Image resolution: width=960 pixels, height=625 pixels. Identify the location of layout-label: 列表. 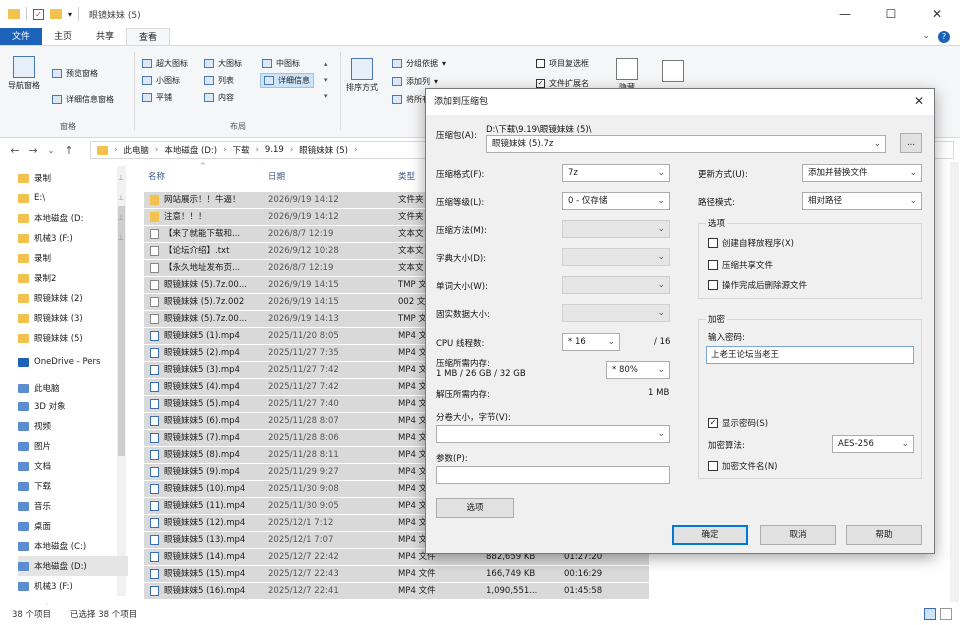
(226, 80).